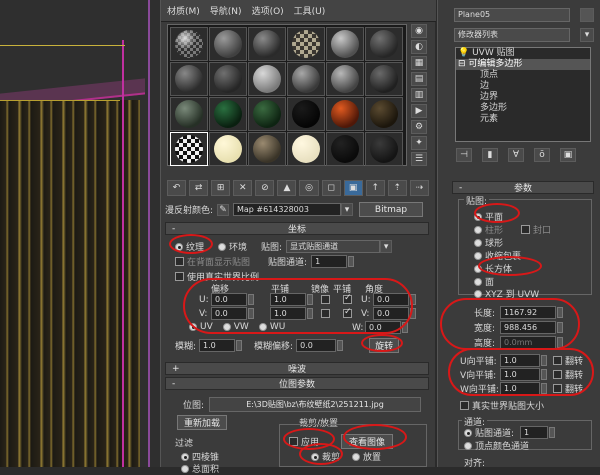 The width and height of the screenshot is (600, 475). I want to click on real-world-size-checkbox, so click(464, 405).